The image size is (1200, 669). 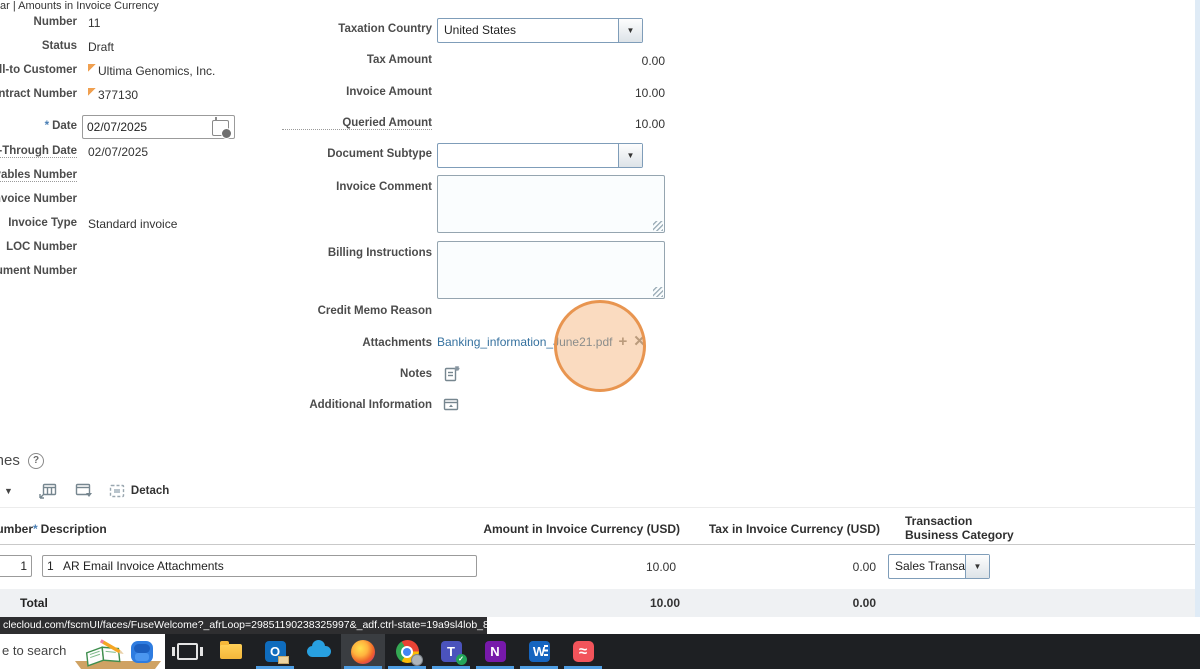 What do you see at coordinates (70, 529) in the screenshot?
I see `column-header-description: * Description` at bounding box center [70, 529].